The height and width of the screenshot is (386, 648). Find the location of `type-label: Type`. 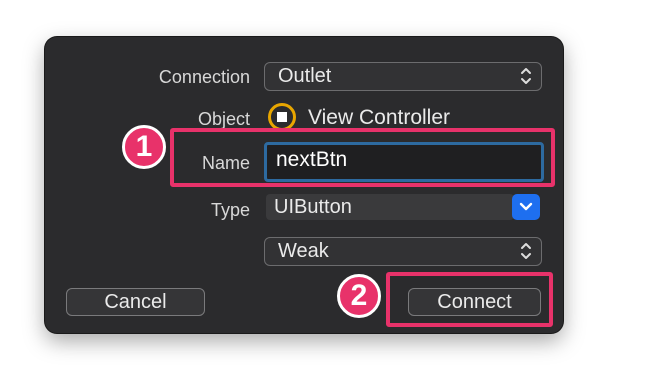

type-label: Type is located at coordinates (230, 210).